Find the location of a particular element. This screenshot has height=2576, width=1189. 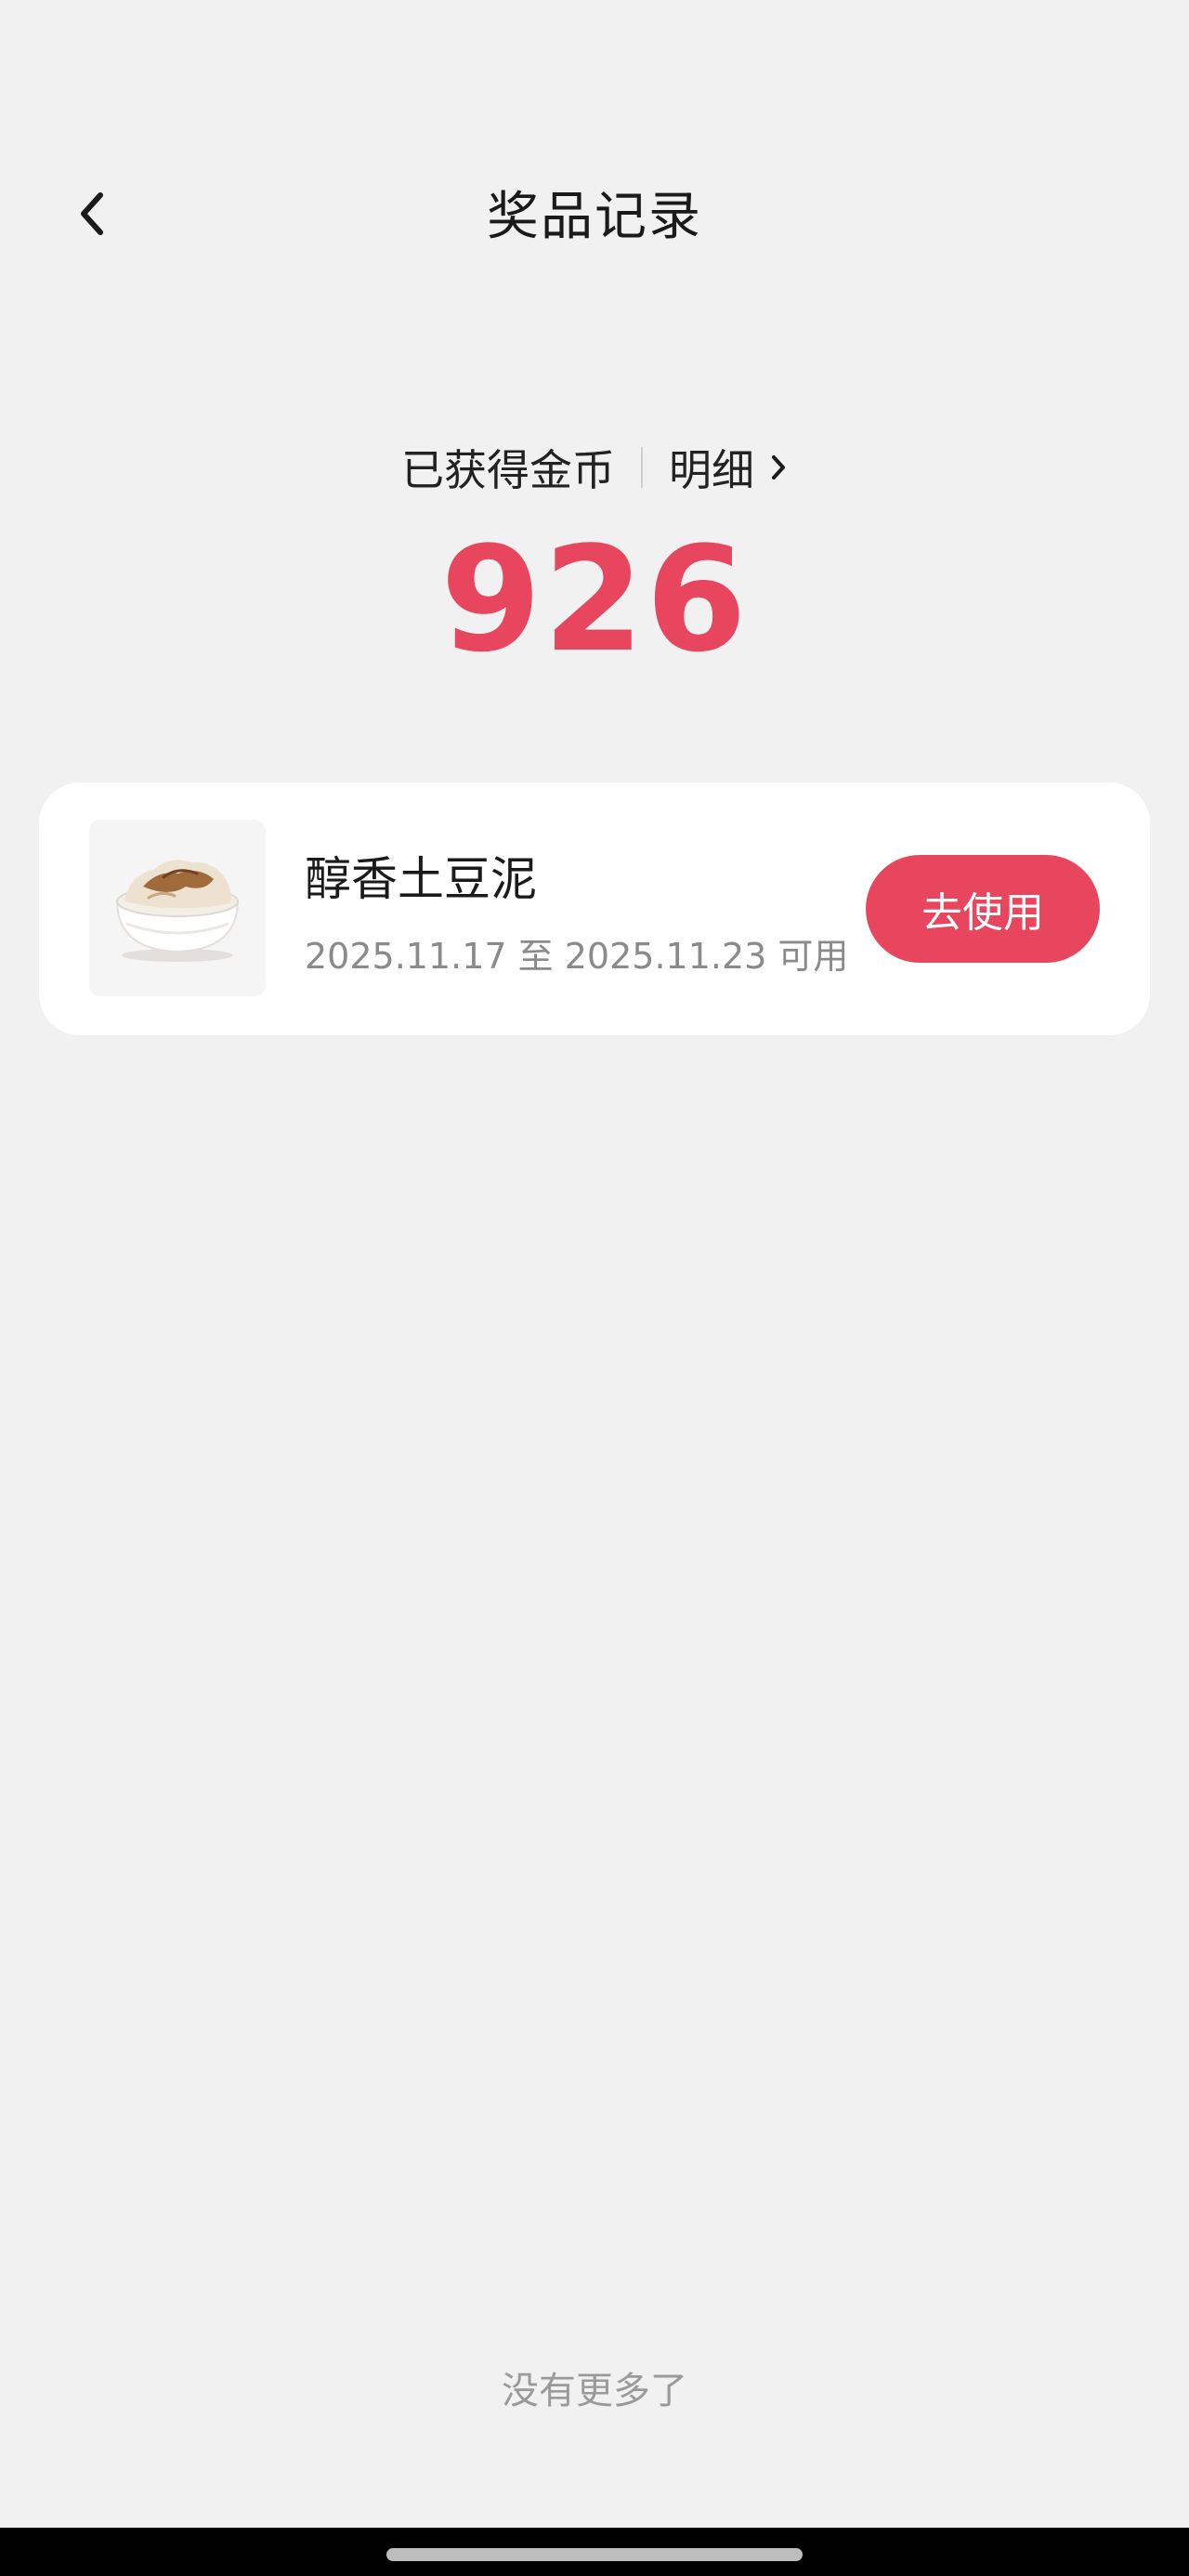

detail-label: 明细 is located at coordinates (711, 470).